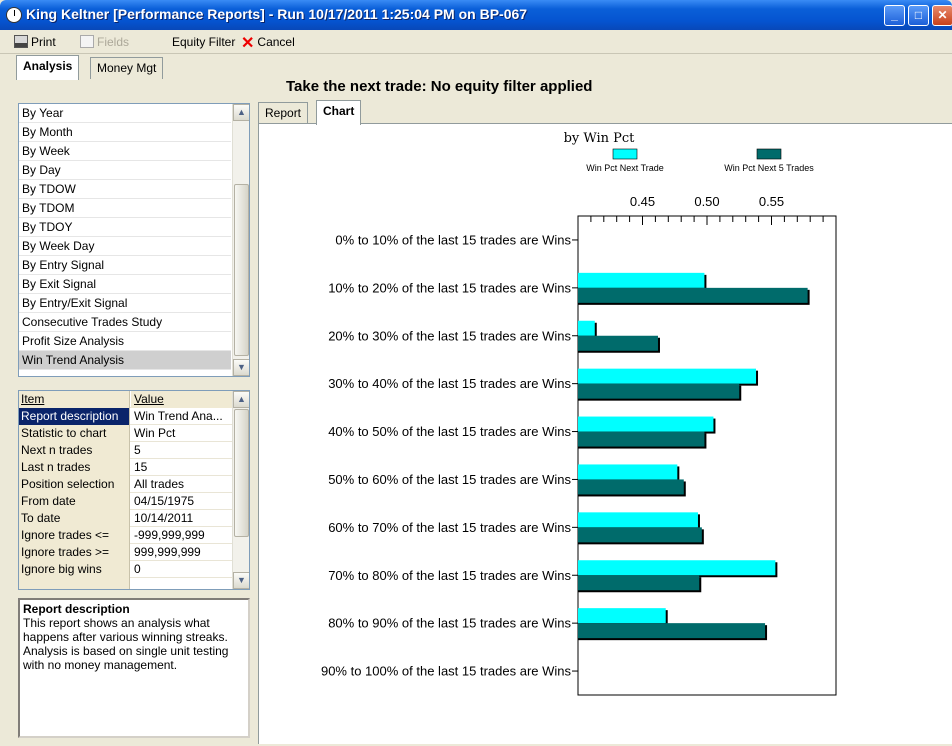 The width and height of the screenshot is (952, 746). I want to click on property-name: To date, so click(74, 518).